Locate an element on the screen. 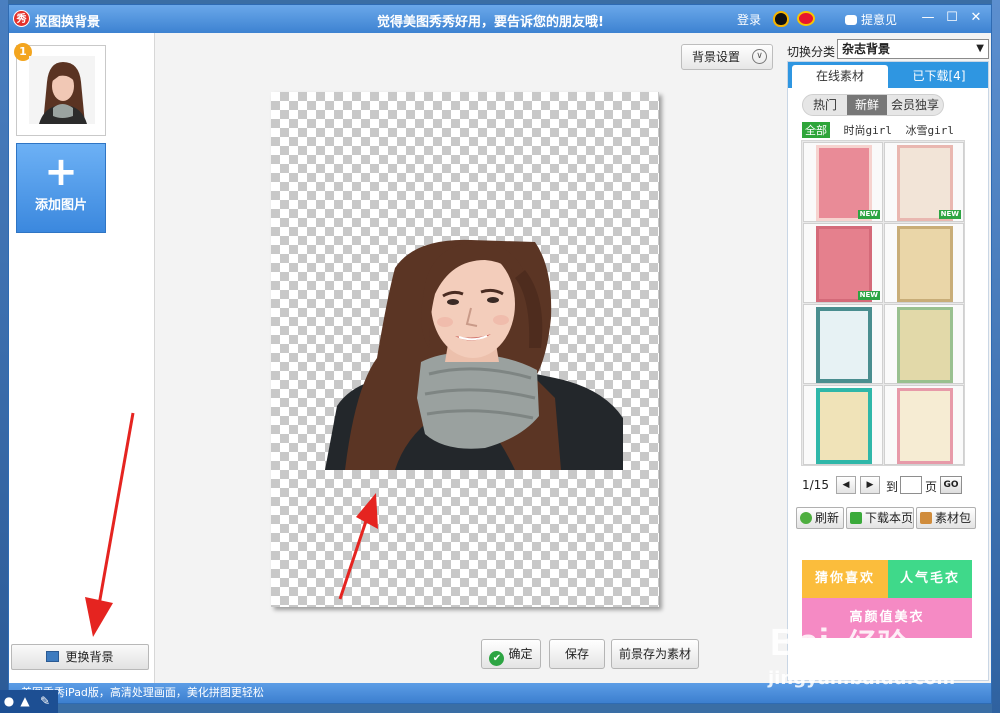 The image size is (1000, 713). download-page-button: 下载本页 is located at coordinates (880, 518).